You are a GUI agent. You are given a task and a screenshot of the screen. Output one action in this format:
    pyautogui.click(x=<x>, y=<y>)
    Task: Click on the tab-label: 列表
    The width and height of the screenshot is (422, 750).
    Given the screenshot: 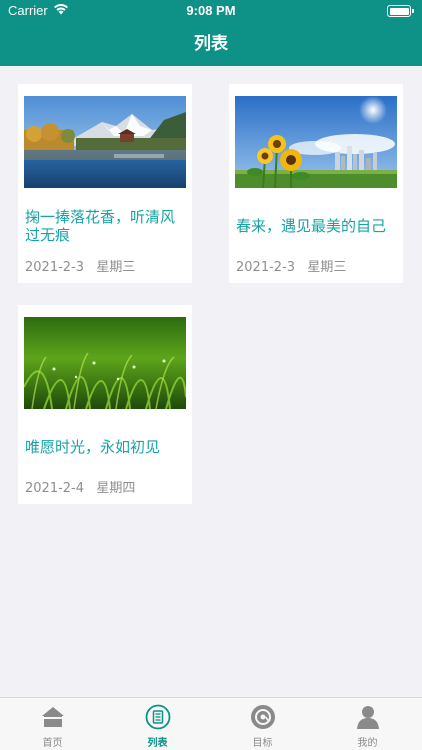 What is the action you would take?
    pyautogui.click(x=157, y=743)
    